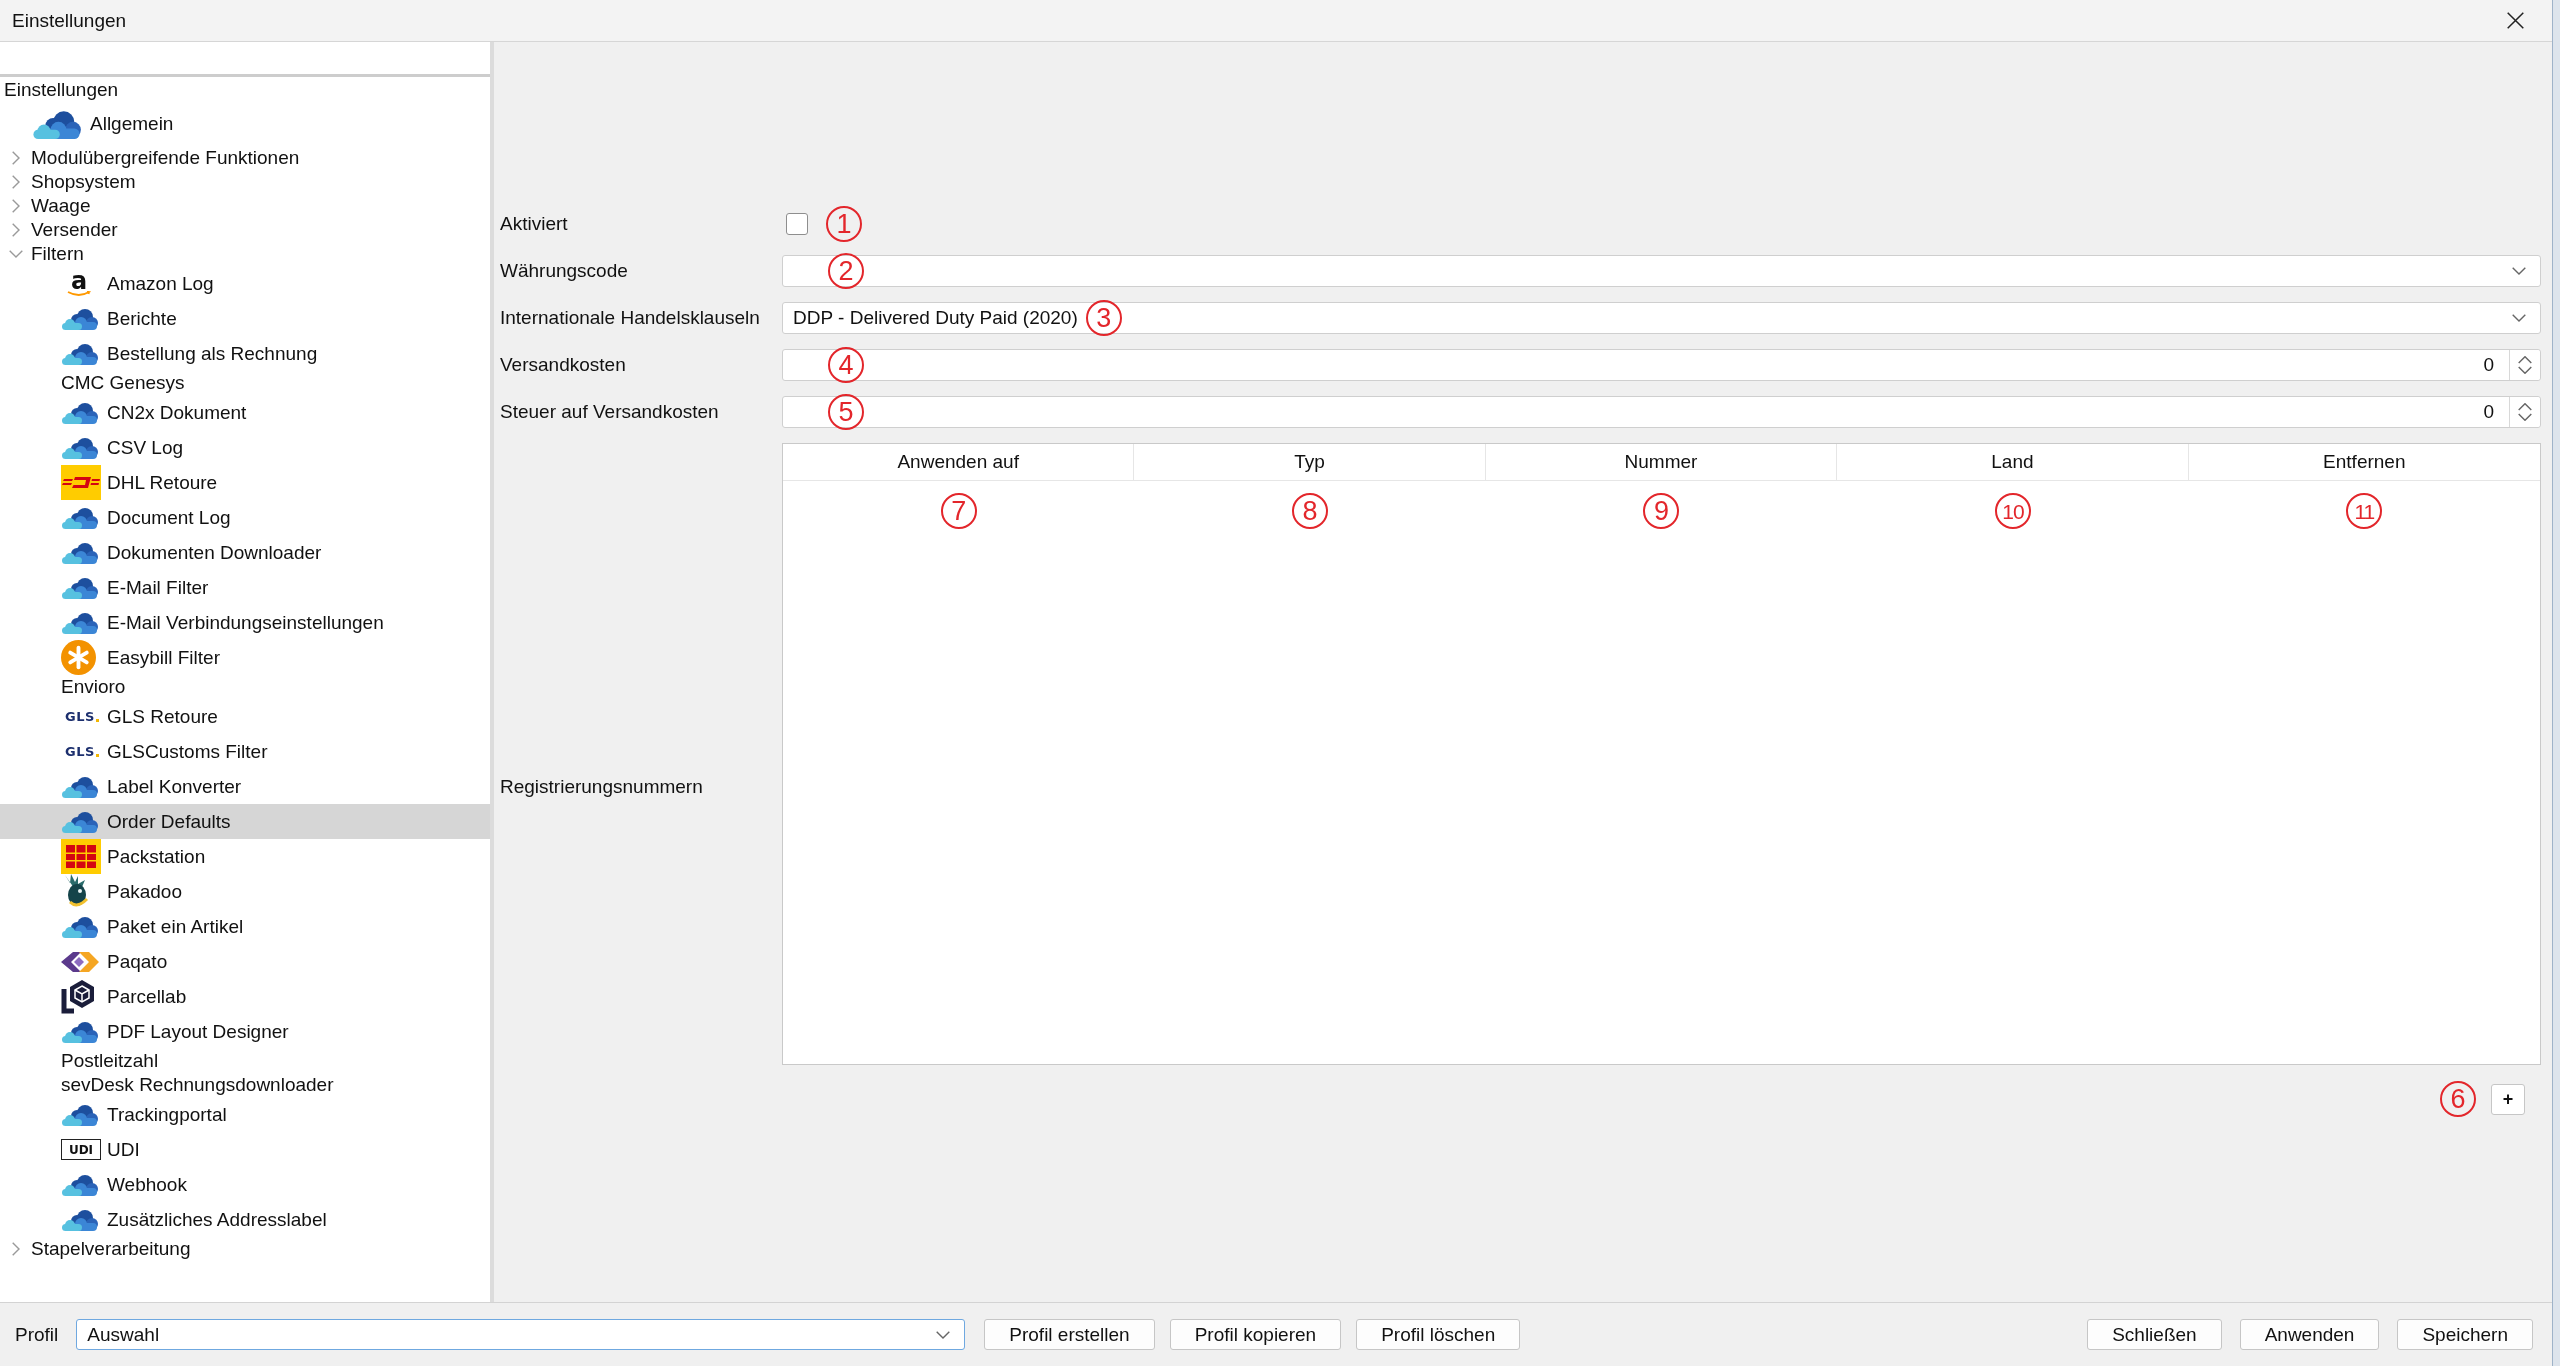 Image resolution: width=2560 pixels, height=1366 pixels. I want to click on tree-item: Document Log, so click(147, 517).